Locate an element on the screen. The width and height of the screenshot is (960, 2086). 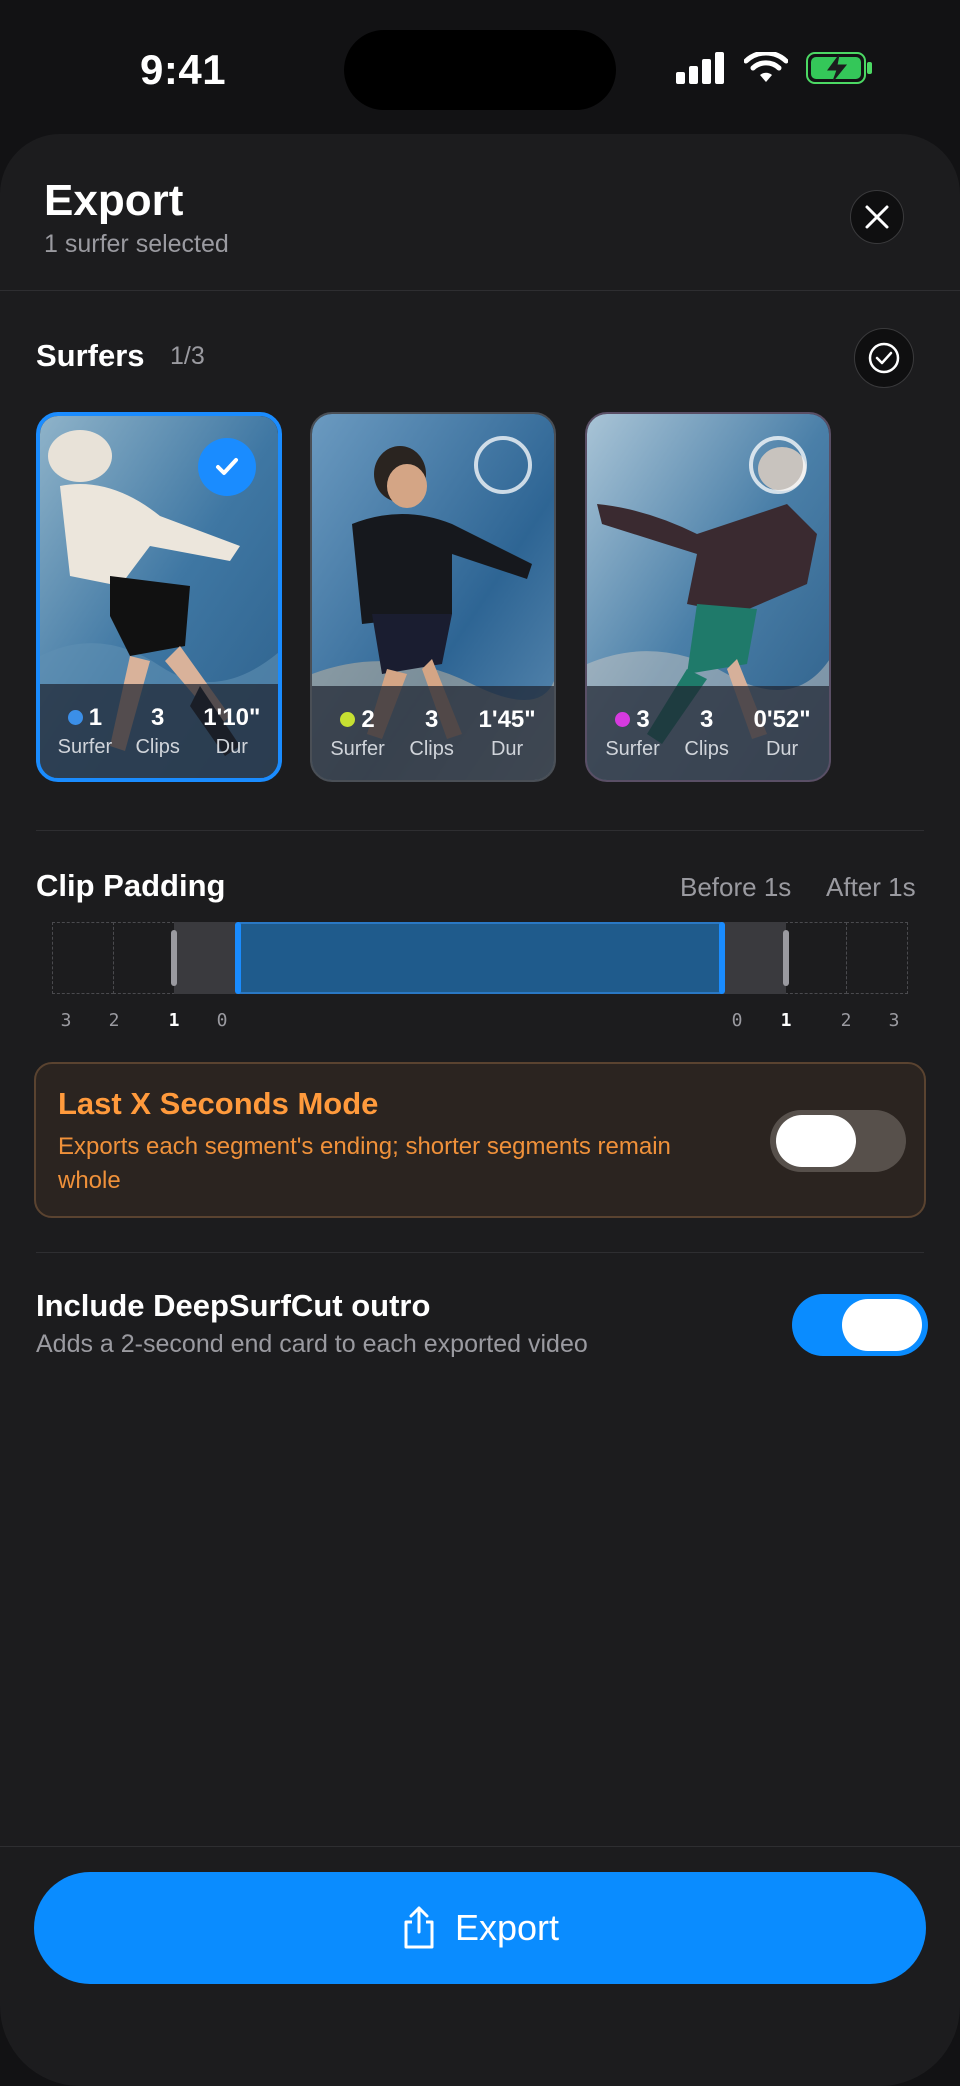
surfers-count: 1/3 is located at coordinates (187, 356).